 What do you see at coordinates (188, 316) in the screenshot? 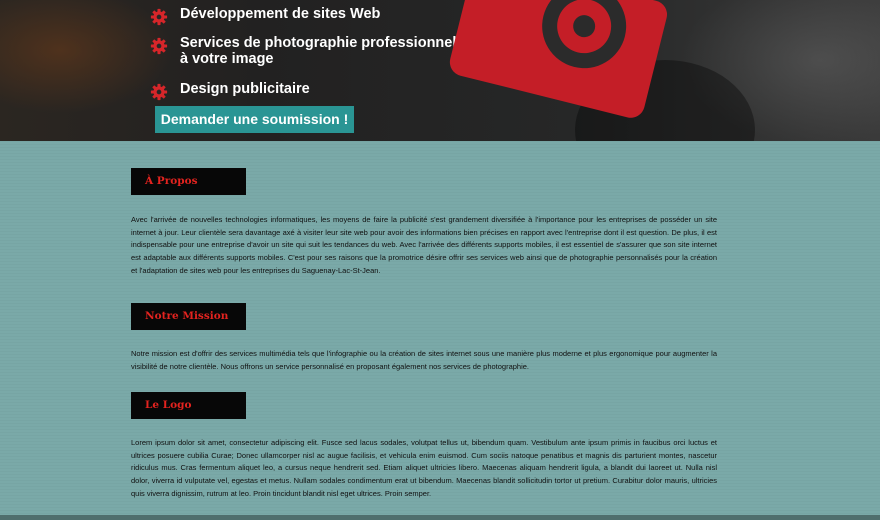
I see `section-title-mission: Notre Mission` at bounding box center [188, 316].